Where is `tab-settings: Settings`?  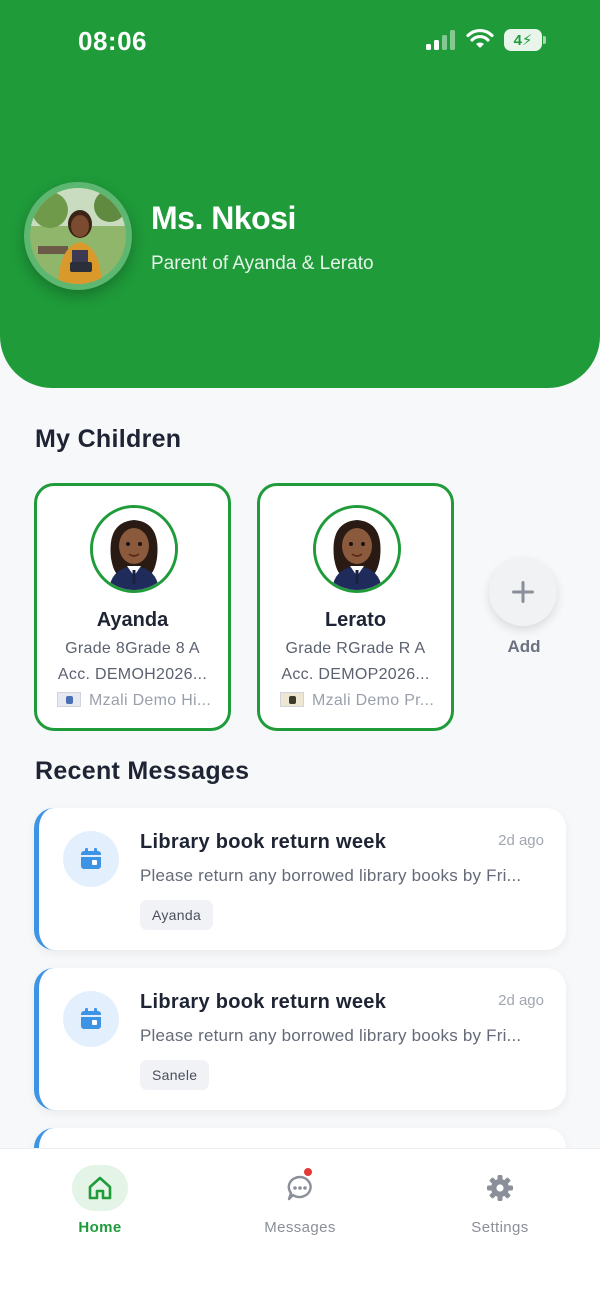 tab-settings: Settings is located at coordinates (500, 1204).